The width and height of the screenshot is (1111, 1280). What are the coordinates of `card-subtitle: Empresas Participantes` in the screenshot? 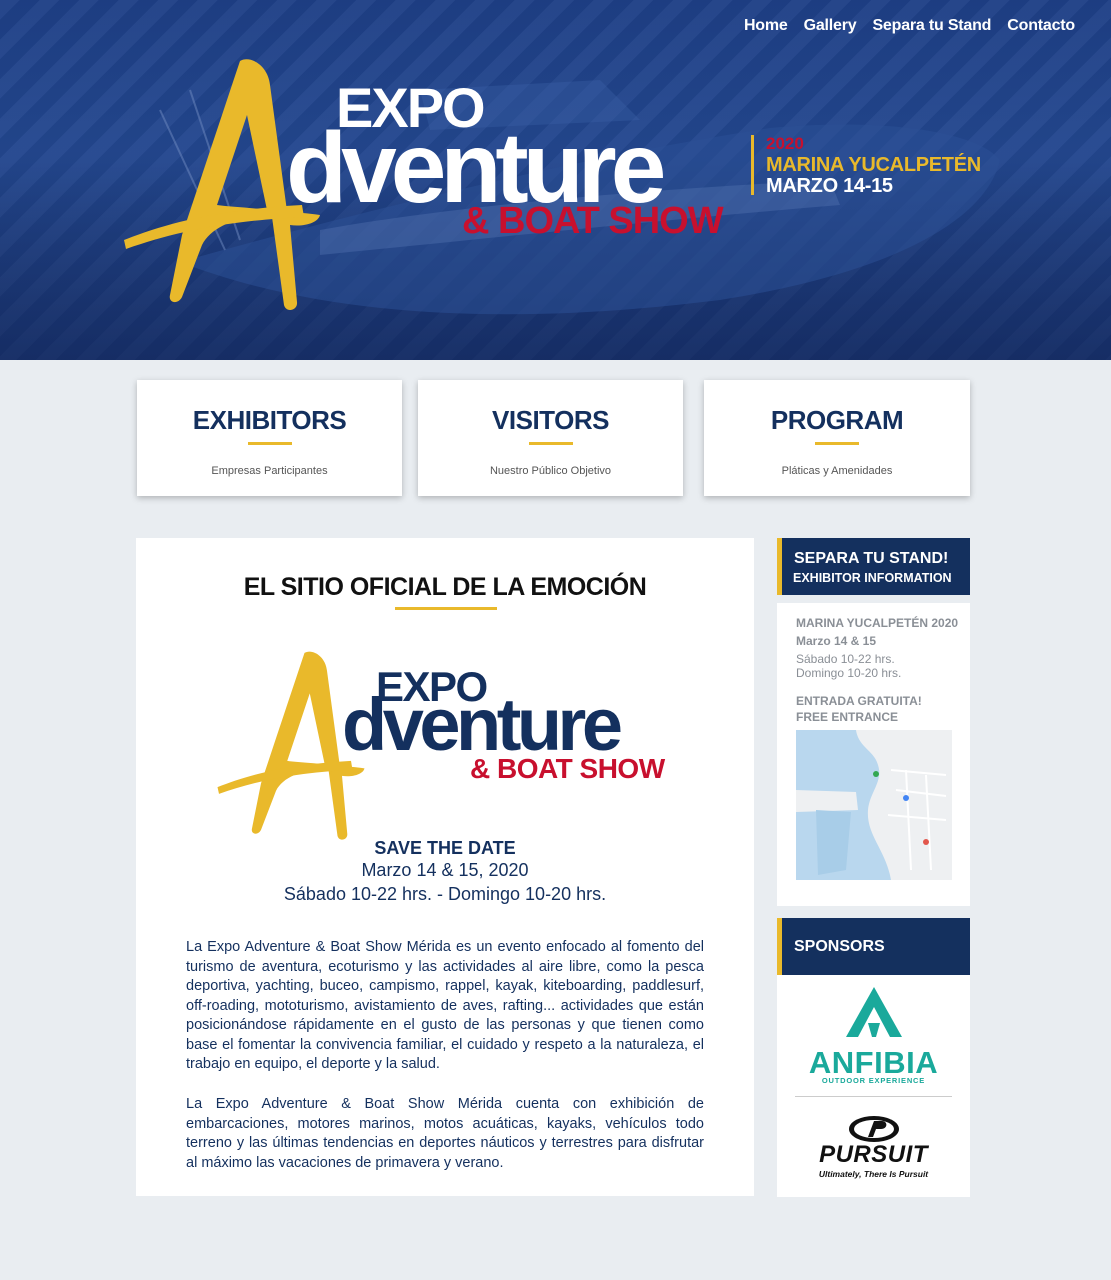 It's located at (269, 471).